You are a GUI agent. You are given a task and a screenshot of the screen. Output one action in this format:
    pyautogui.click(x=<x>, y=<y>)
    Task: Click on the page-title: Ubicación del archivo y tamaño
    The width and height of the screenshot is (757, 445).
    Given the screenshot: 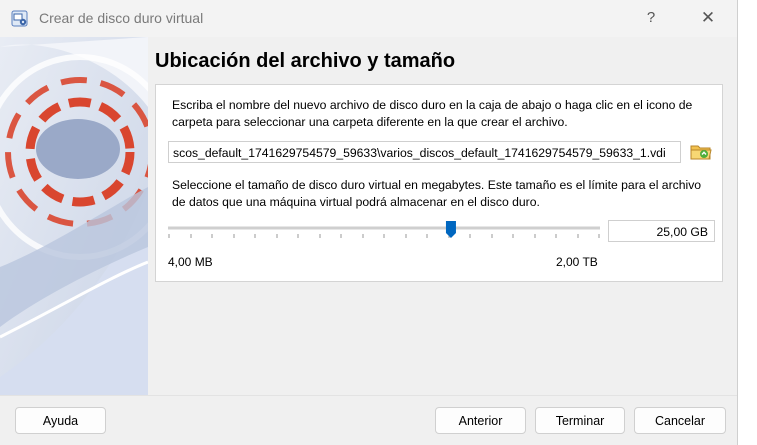 What is the action you would take?
    pyautogui.click(x=305, y=61)
    